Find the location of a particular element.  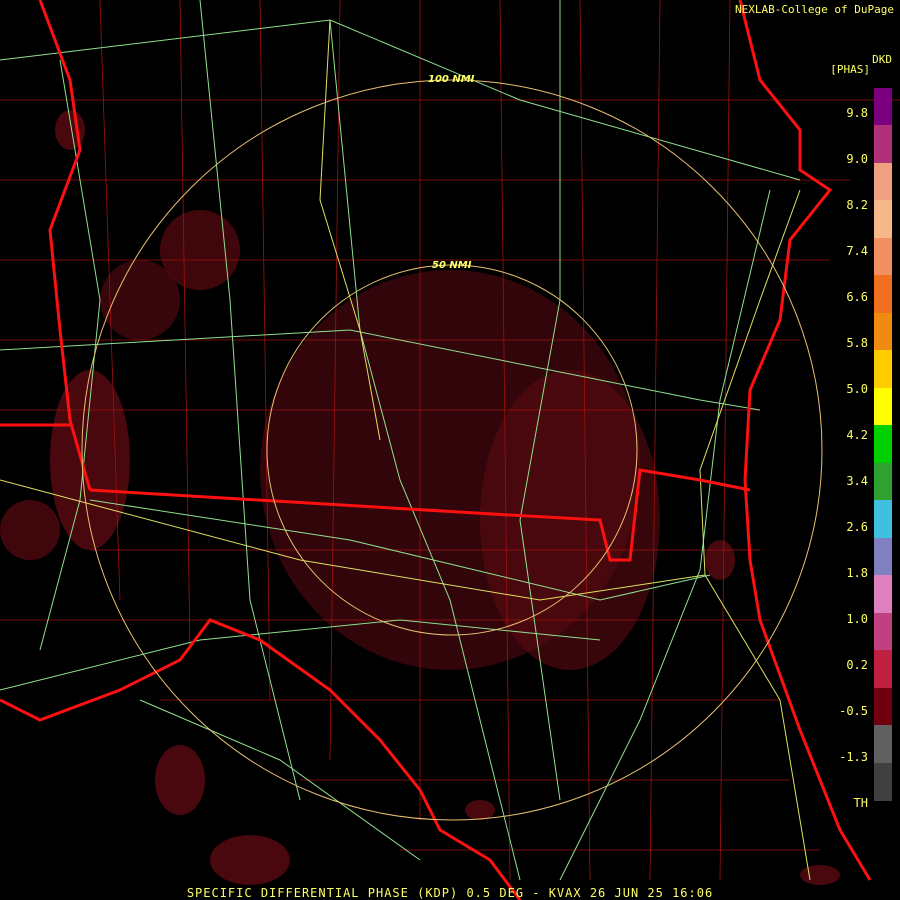

color-scale-label: 6.6 is located at coordinates (857, 297).